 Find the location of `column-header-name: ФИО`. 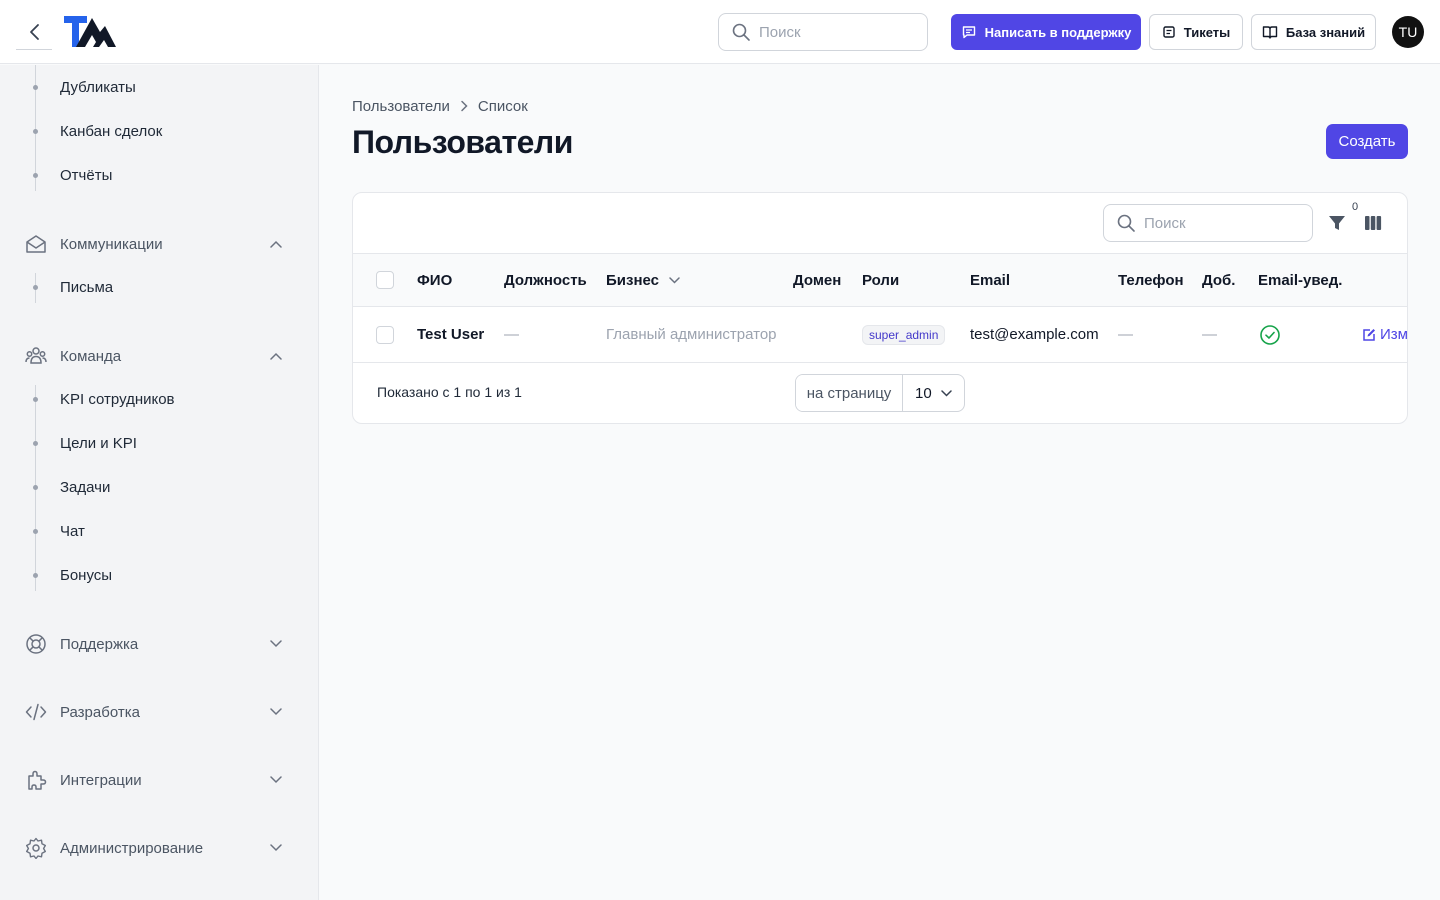

column-header-name: ФИО is located at coordinates (435, 280).